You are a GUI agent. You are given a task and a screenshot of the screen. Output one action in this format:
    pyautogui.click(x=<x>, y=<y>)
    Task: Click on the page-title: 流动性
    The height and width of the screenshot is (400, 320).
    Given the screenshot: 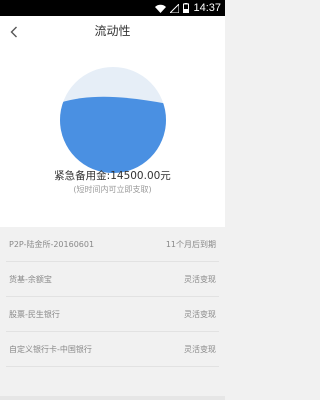 What is the action you would take?
    pyautogui.click(x=112, y=31)
    